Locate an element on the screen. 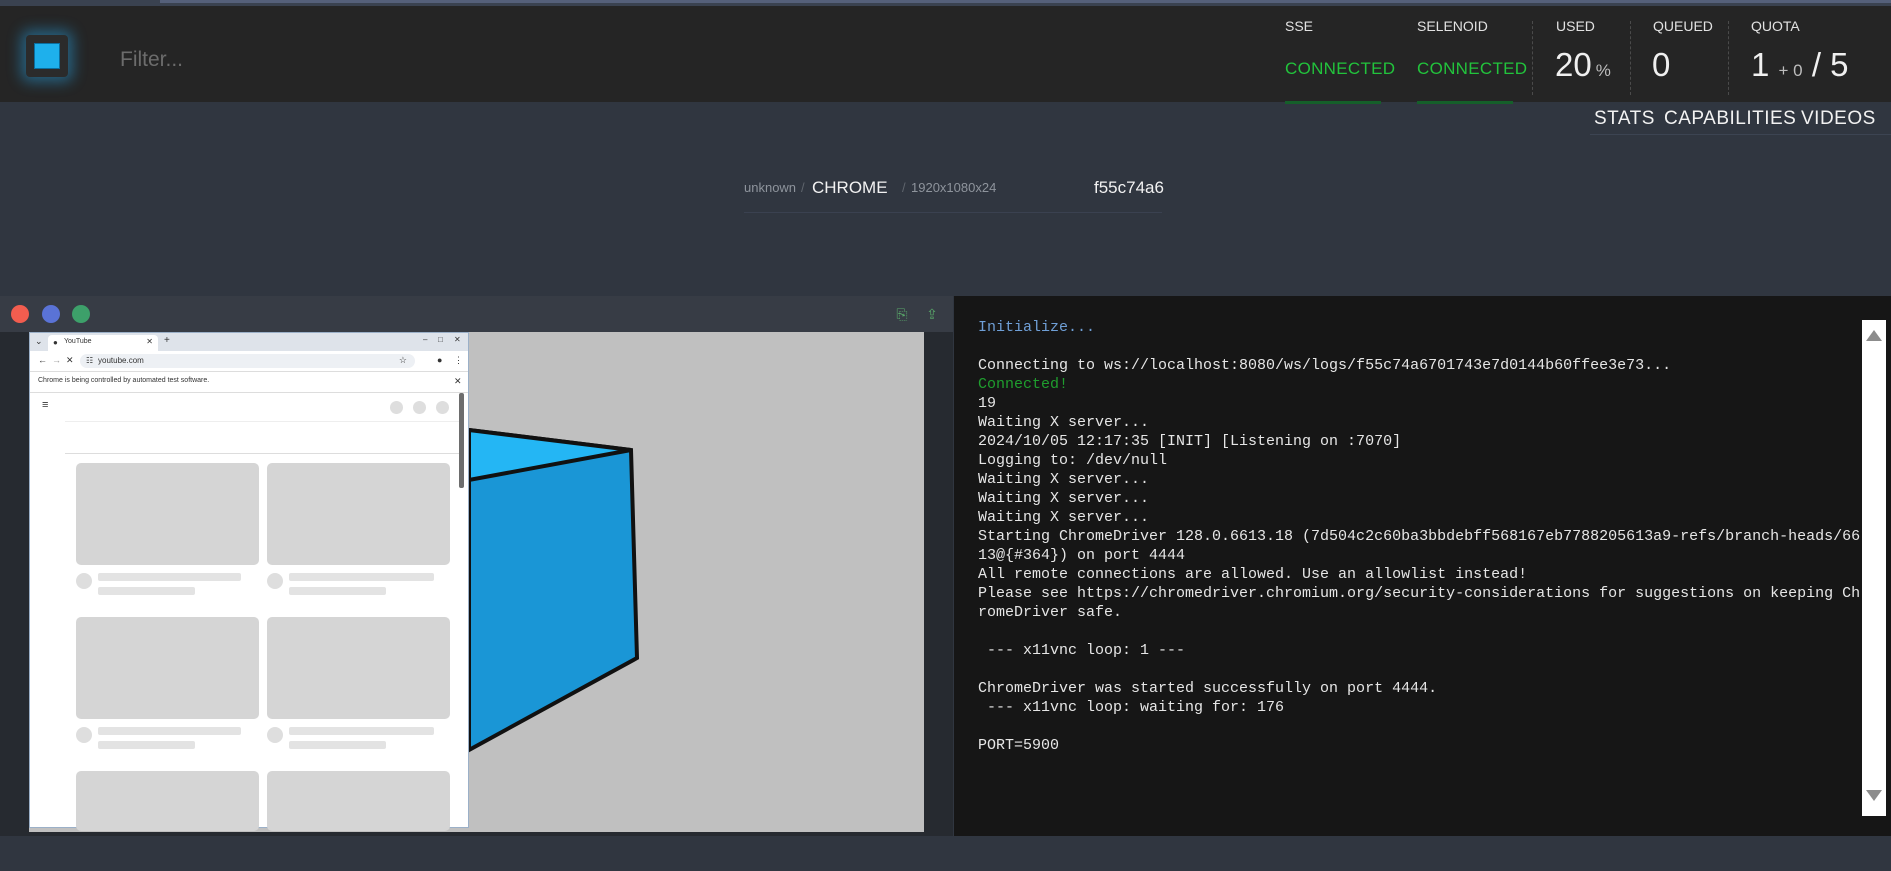 This screenshot has height=871, width=1891. session-platform: unknown is located at coordinates (770, 187).